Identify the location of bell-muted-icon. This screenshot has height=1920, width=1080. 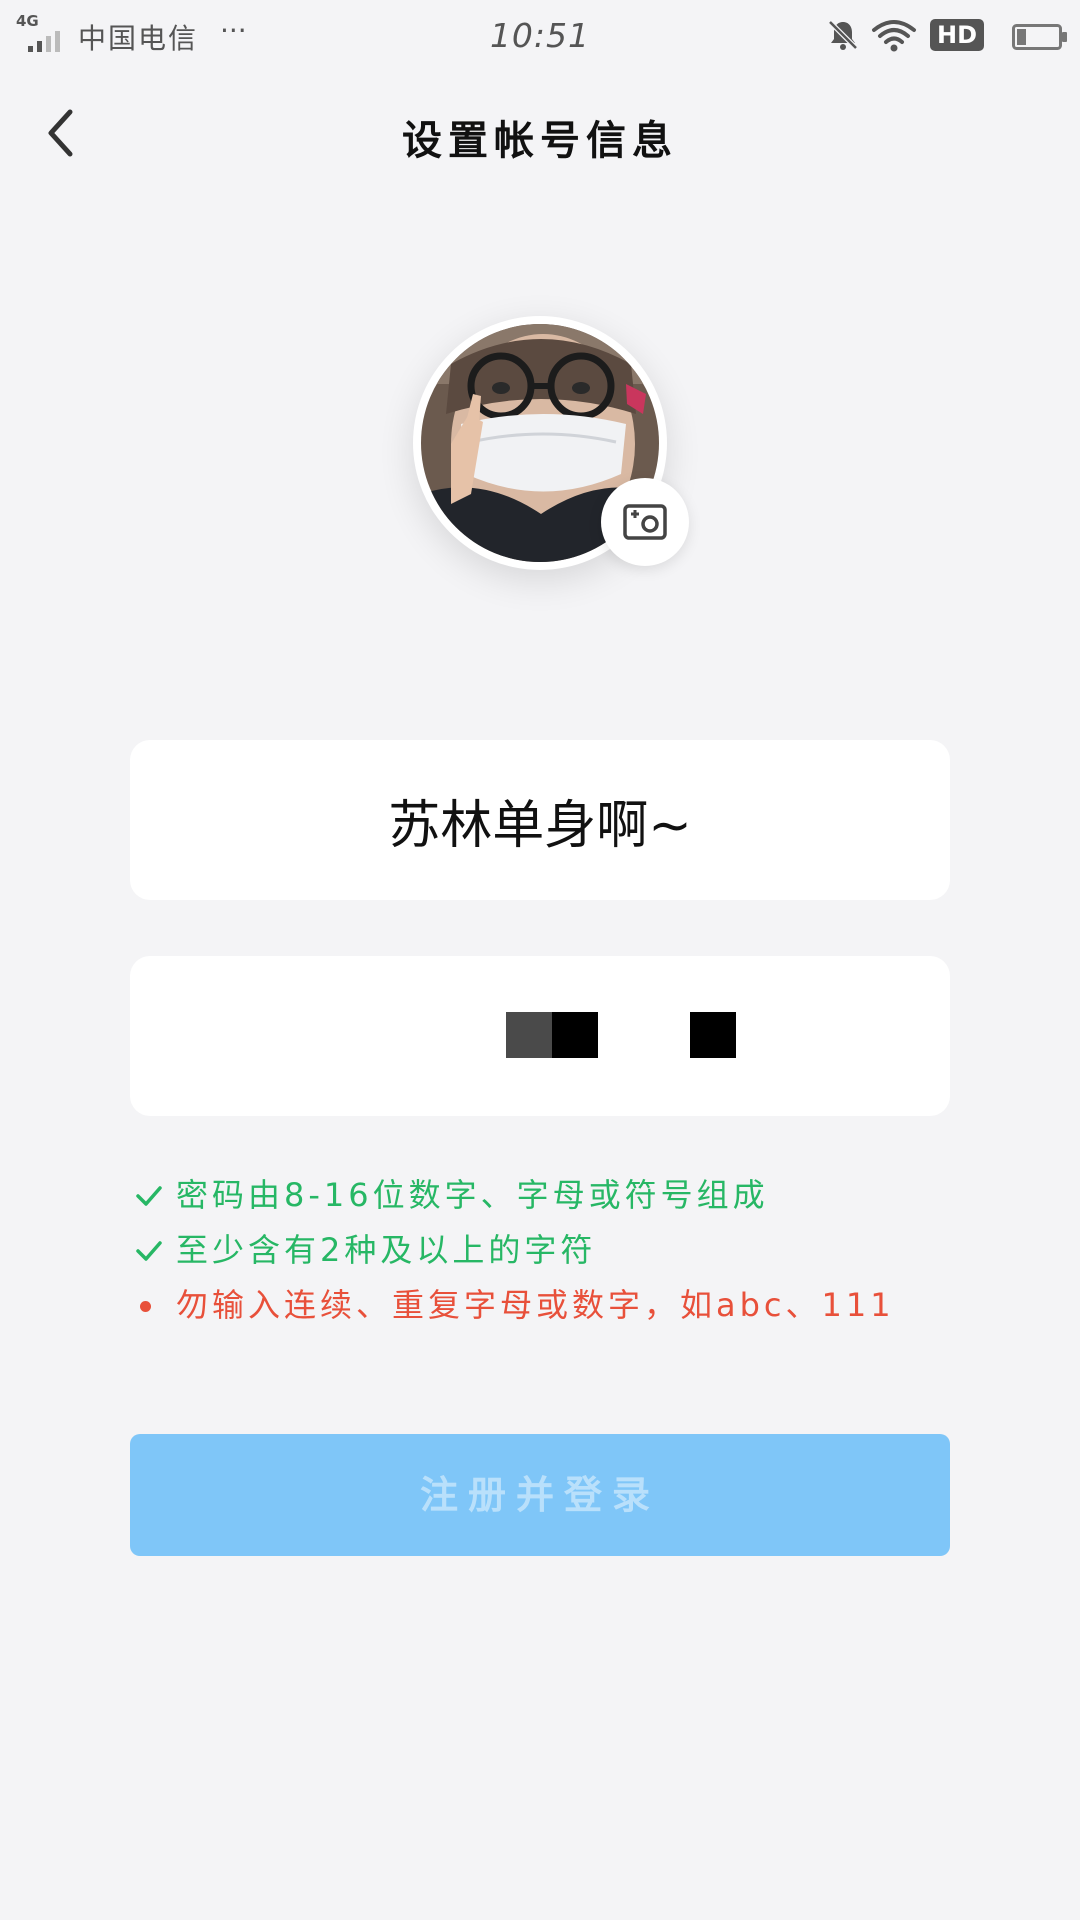
(843, 35).